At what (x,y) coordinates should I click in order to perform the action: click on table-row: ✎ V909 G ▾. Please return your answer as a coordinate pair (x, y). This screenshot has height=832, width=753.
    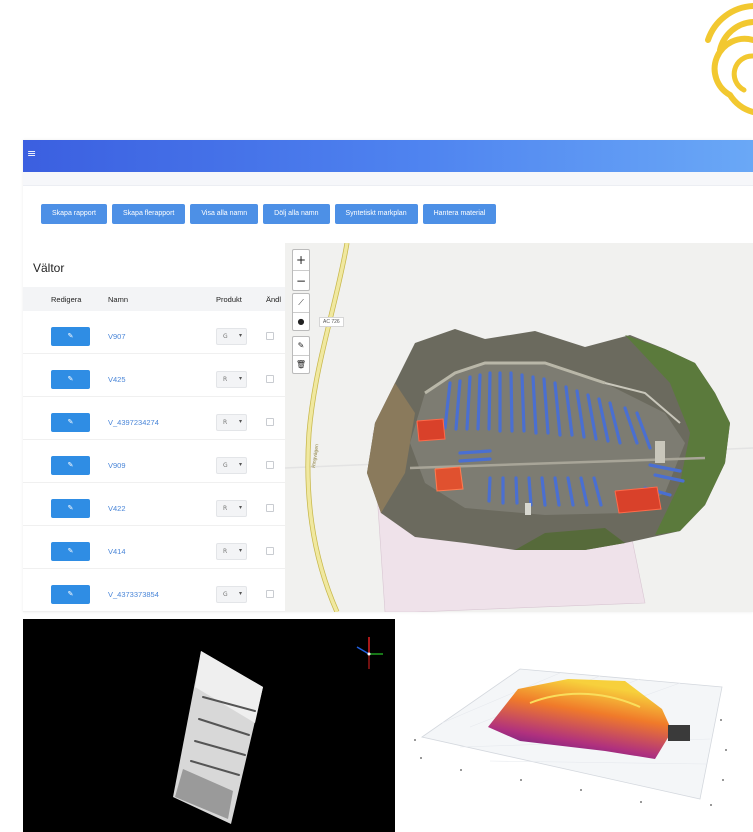
    Looking at the image, I should click on (154, 465).